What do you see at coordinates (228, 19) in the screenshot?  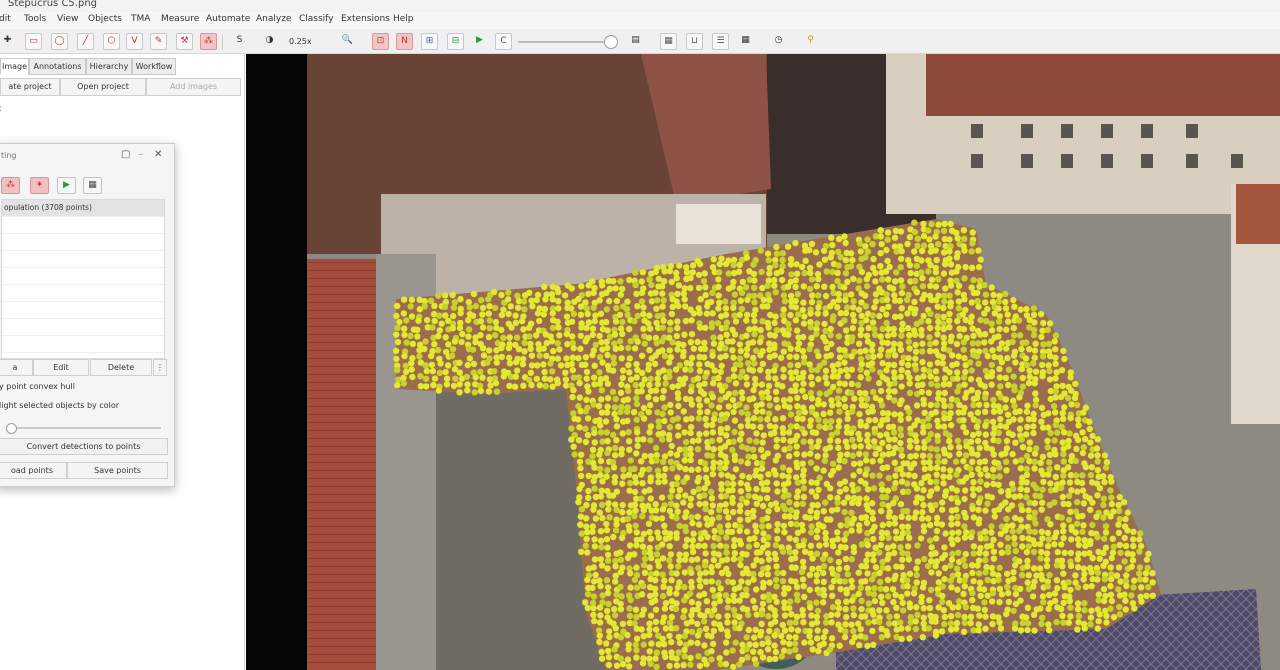 I see `menu-automate: Automate` at bounding box center [228, 19].